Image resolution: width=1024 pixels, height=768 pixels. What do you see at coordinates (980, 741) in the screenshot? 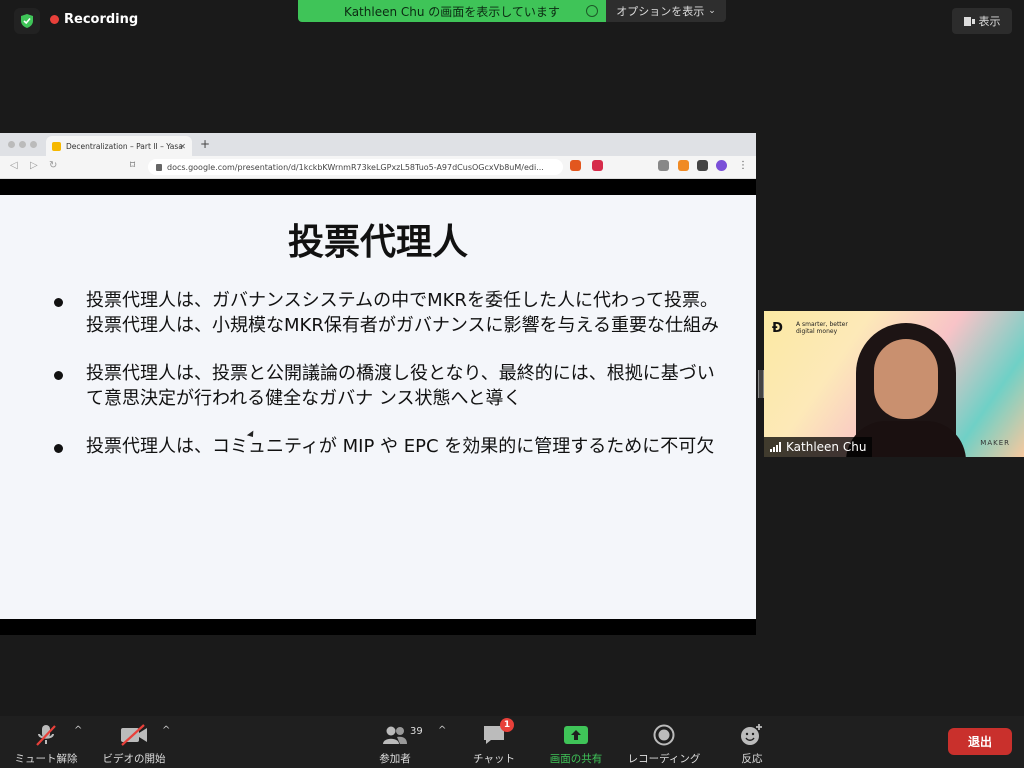
I see `leave-button: 退出` at bounding box center [980, 741].